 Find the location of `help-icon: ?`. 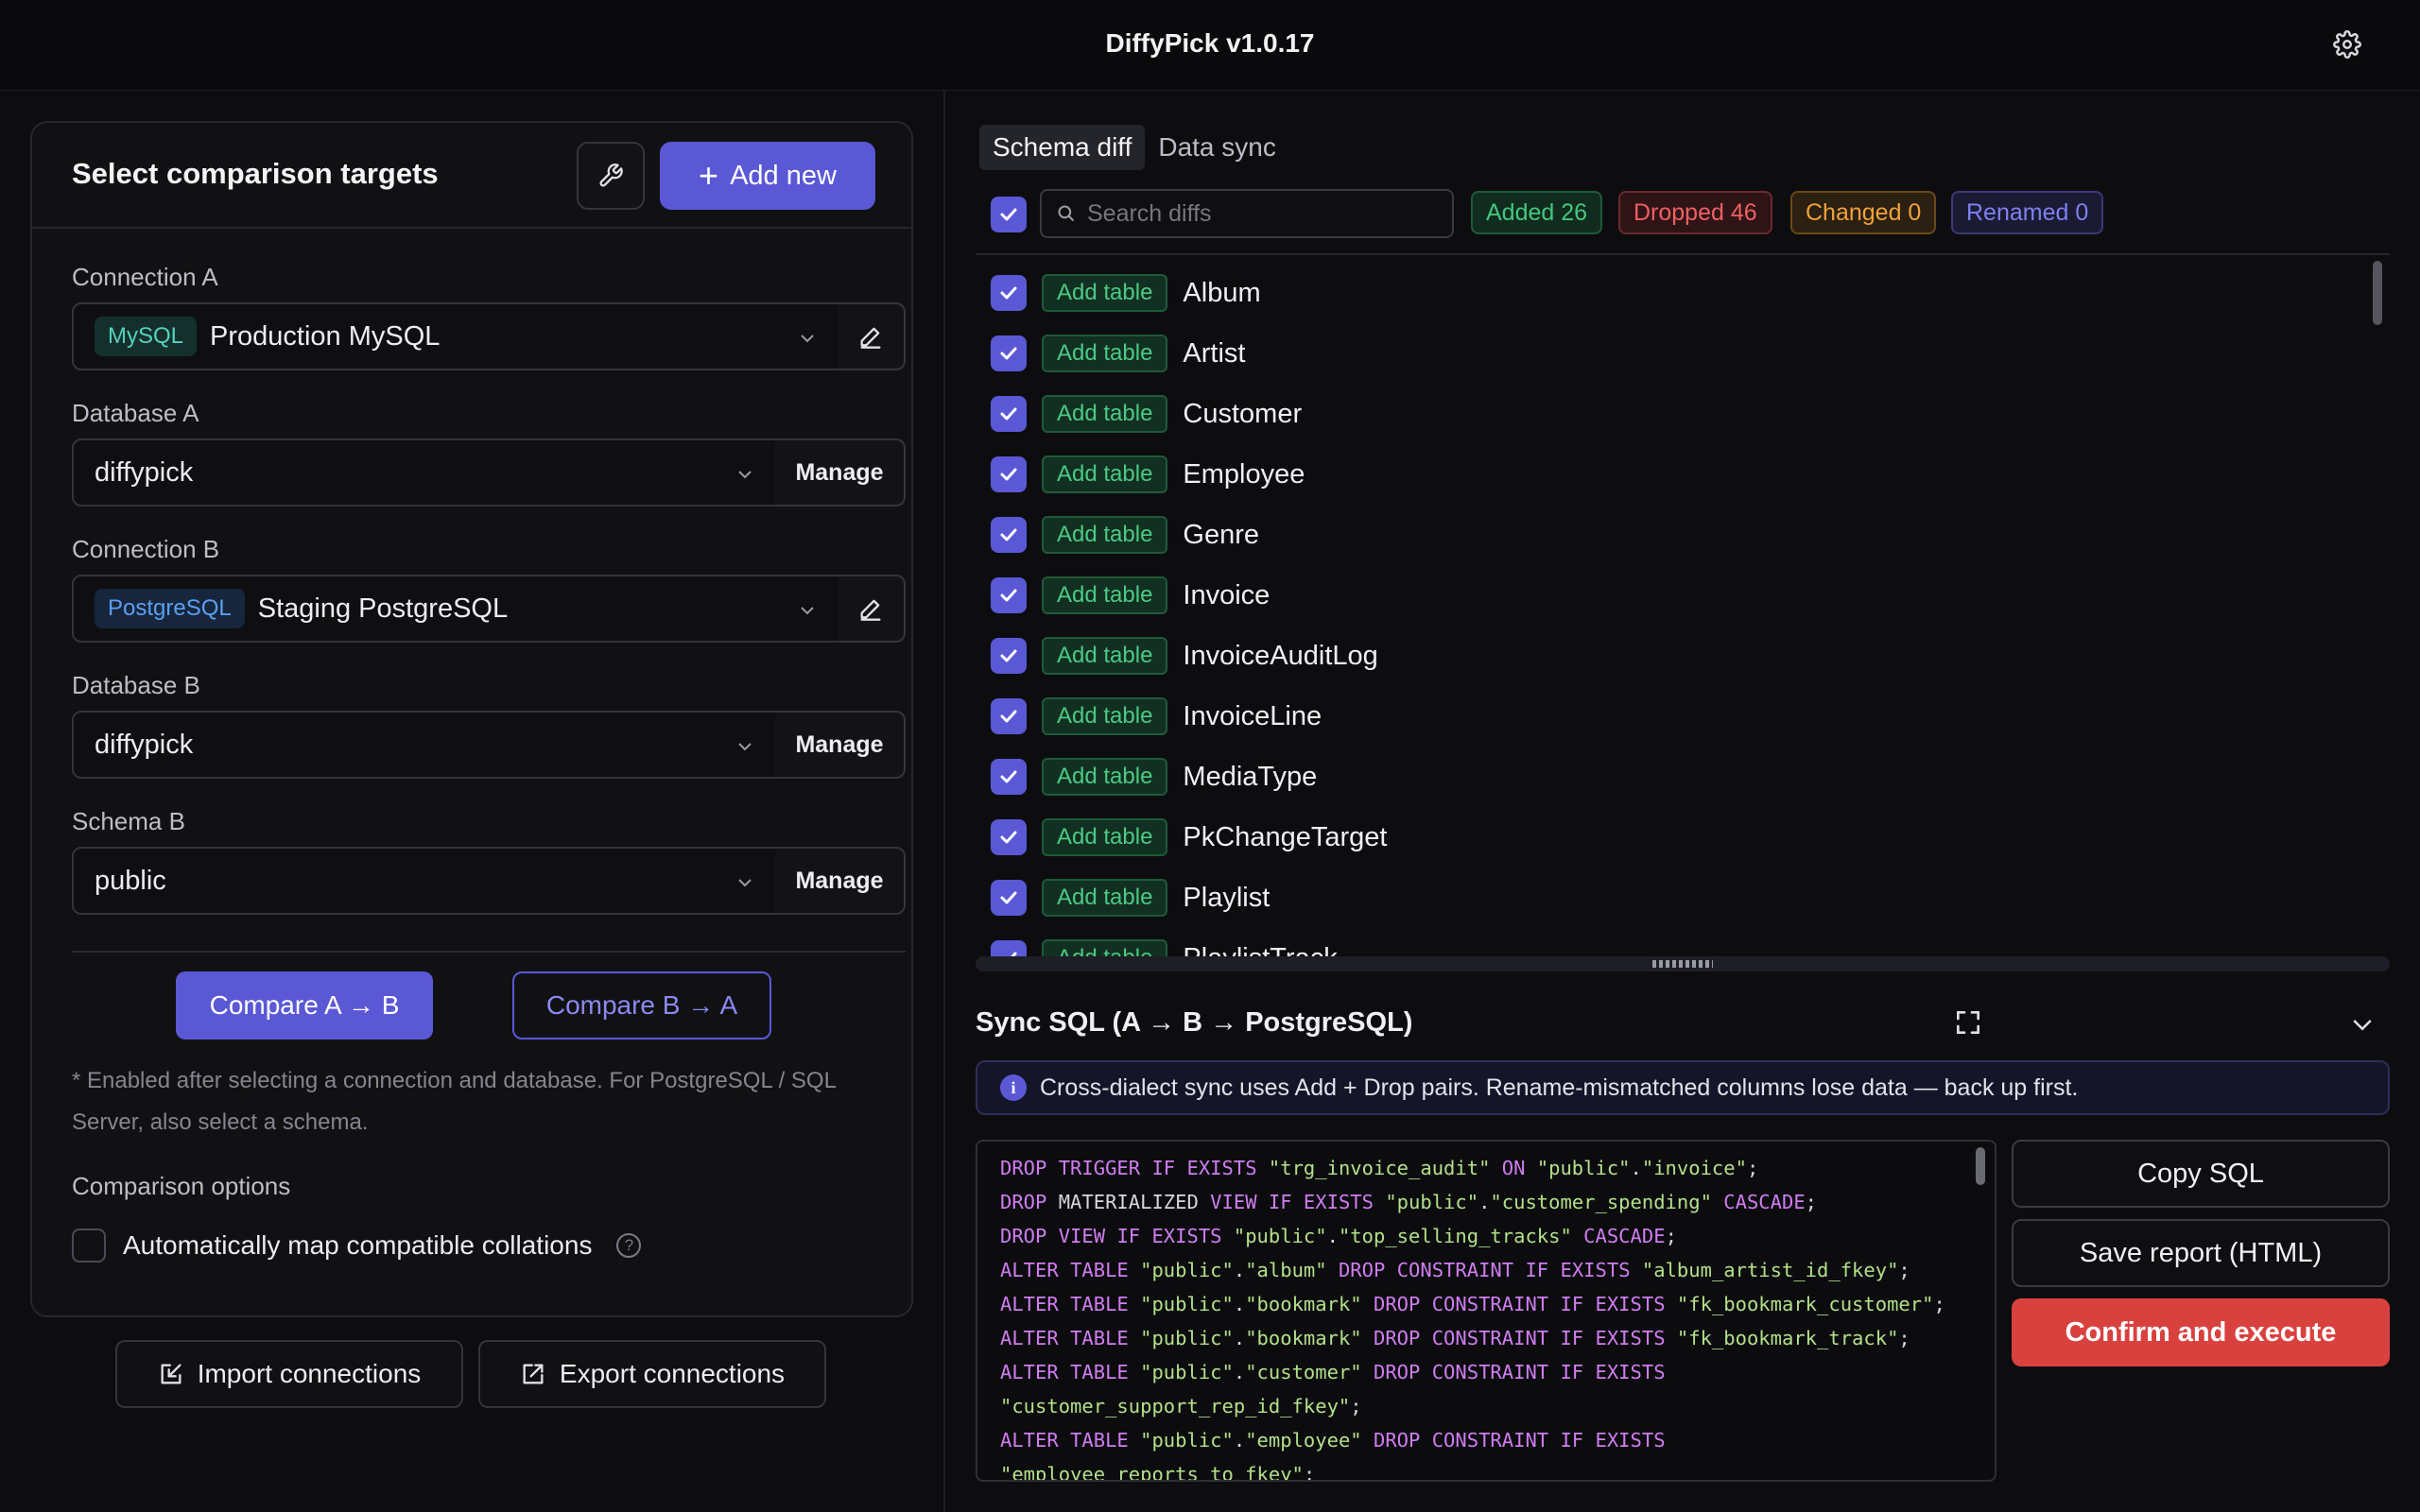

help-icon: ? is located at coordinates (629, 1245).